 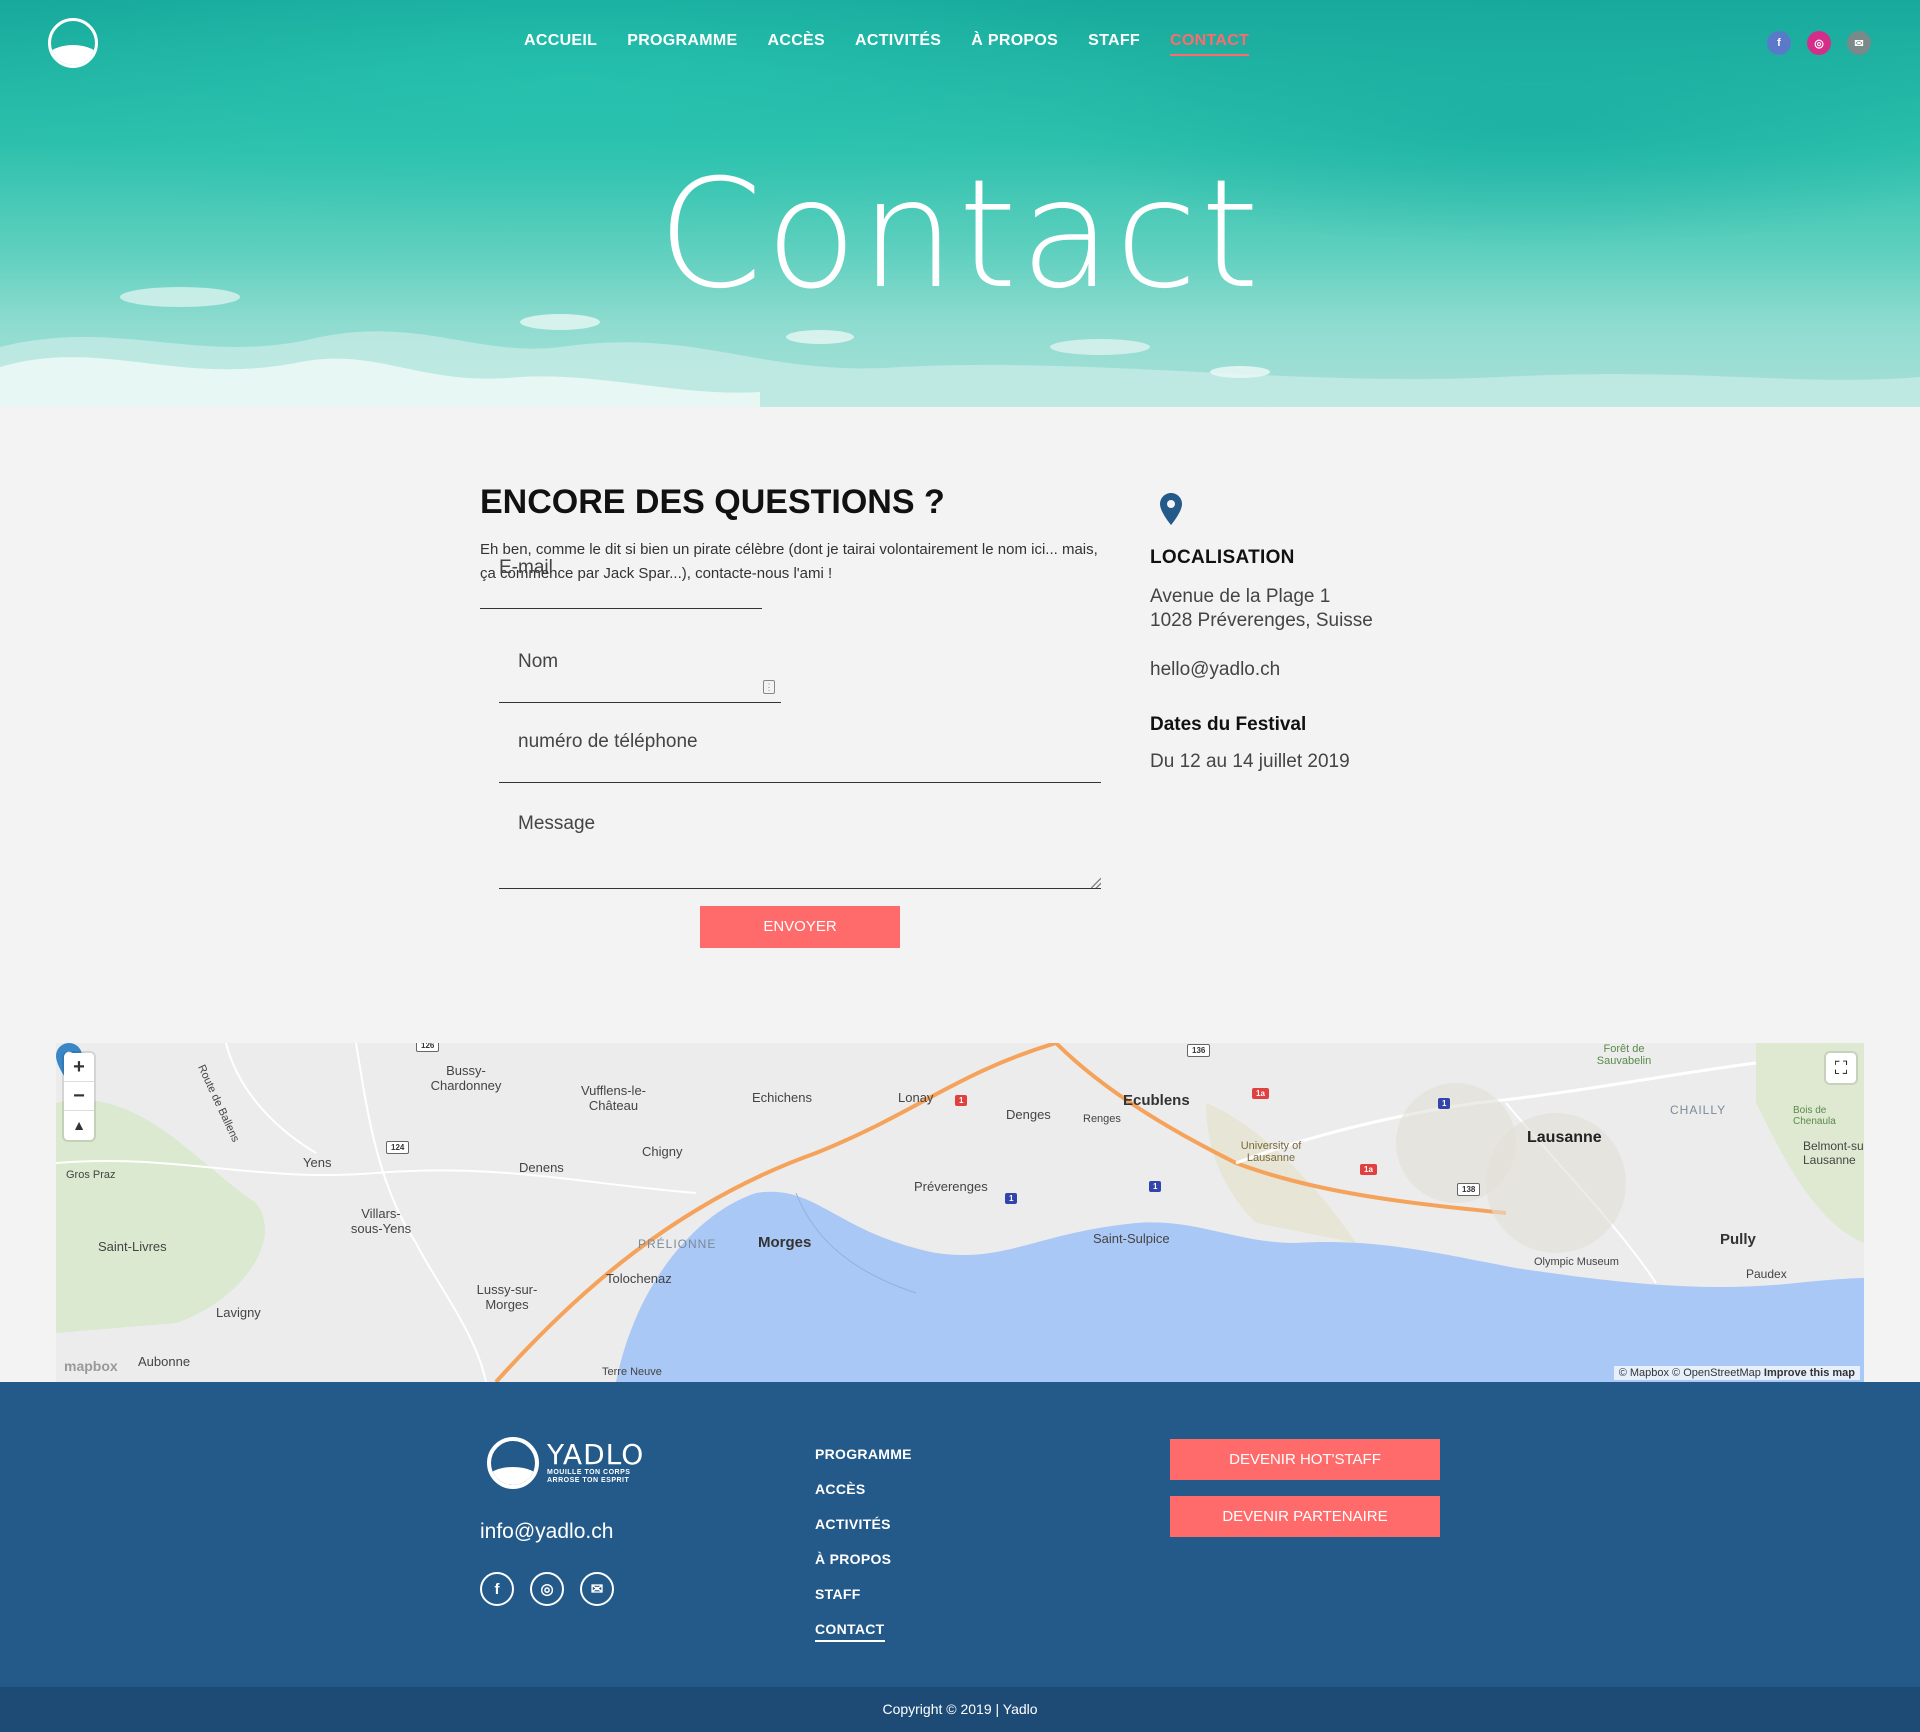 What do you see at coordinates (640, 671) in the screenshot?
I see `name-field: Nom ⋮` at bounding box center [640, 671].